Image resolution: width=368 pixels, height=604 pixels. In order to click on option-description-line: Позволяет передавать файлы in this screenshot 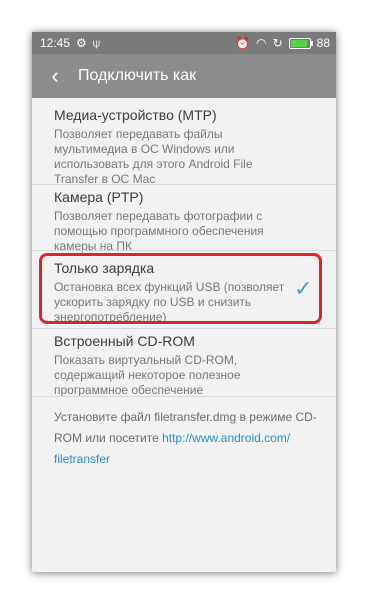, I will do `click(138, 134)`.